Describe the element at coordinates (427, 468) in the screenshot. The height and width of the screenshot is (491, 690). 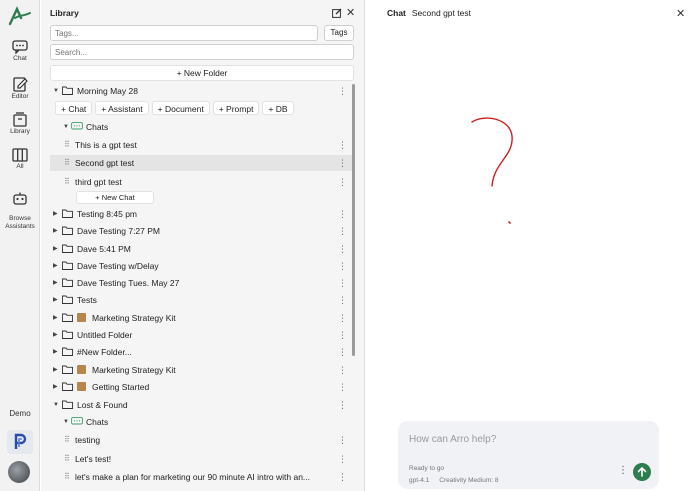
I see `status-text: Ready to go` at that location.